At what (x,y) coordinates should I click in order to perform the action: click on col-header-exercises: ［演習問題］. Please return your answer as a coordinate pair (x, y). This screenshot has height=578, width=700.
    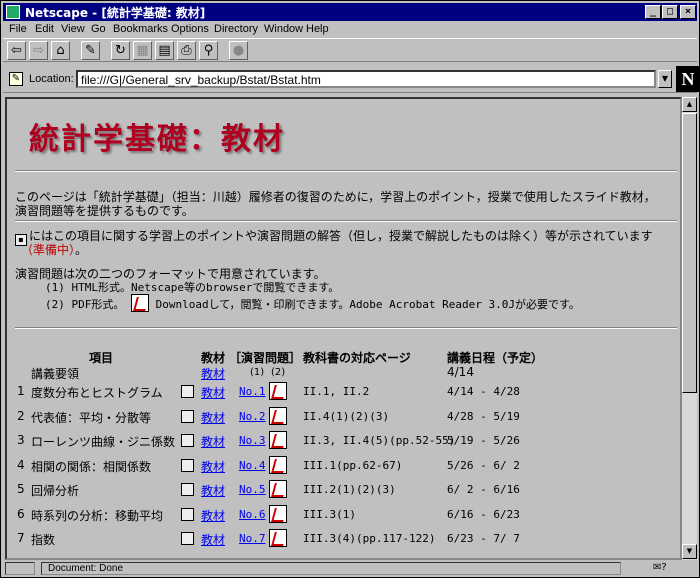
    Looking at the image, I should click on (265, 358).